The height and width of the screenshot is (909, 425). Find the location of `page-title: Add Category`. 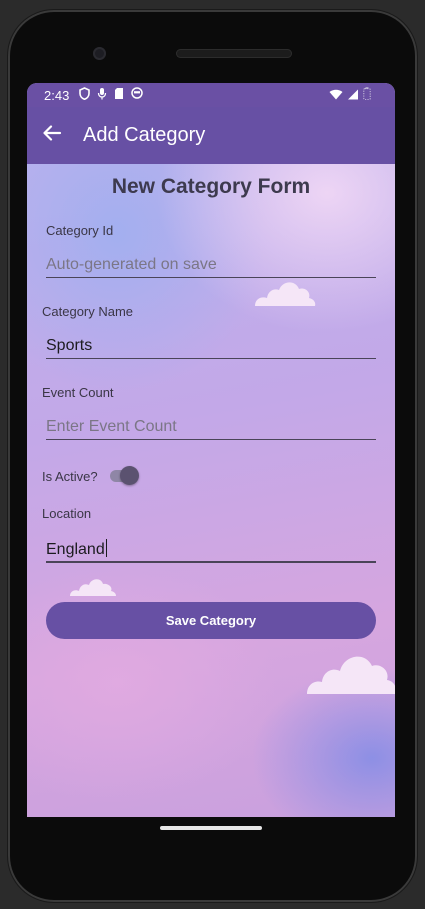

page-title: Add Category is located at coordinates (144, 135).